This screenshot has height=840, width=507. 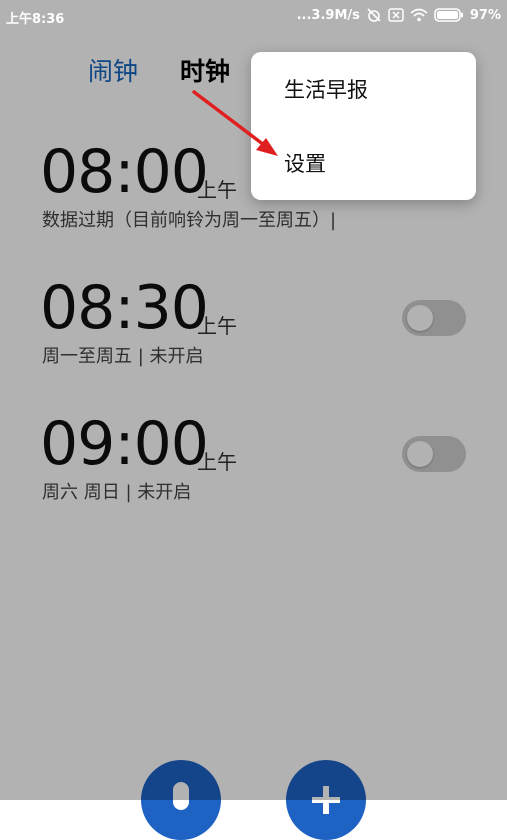 I want to click on status-icons: ...3.9M/s 97%, so click(x=399, y=15).